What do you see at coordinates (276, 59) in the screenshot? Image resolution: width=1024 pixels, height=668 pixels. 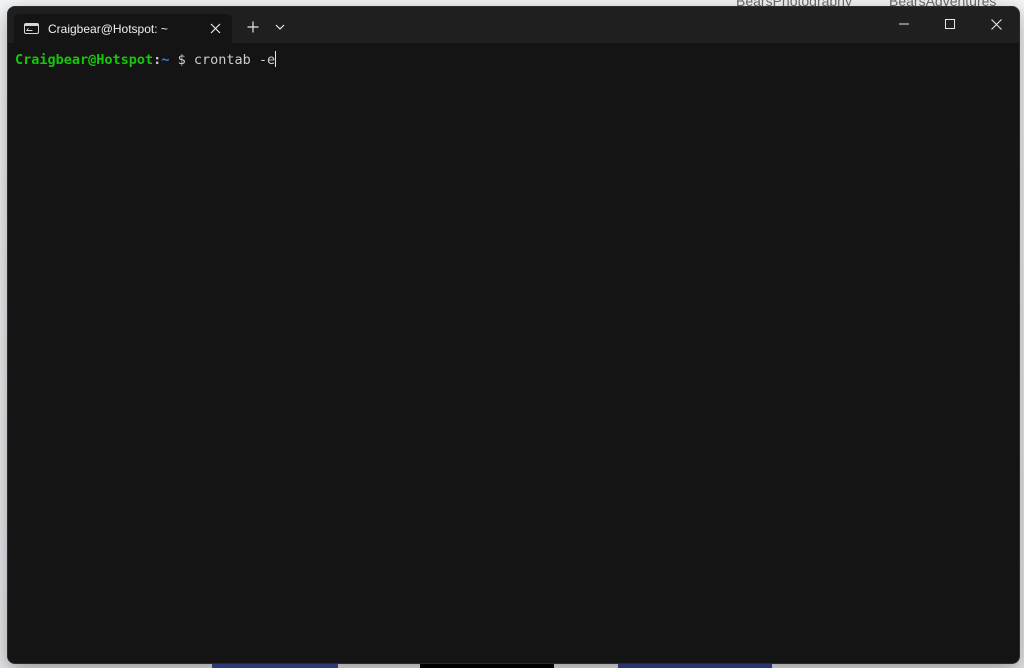 I see `text-cursor` at bounding box center [276, 59].